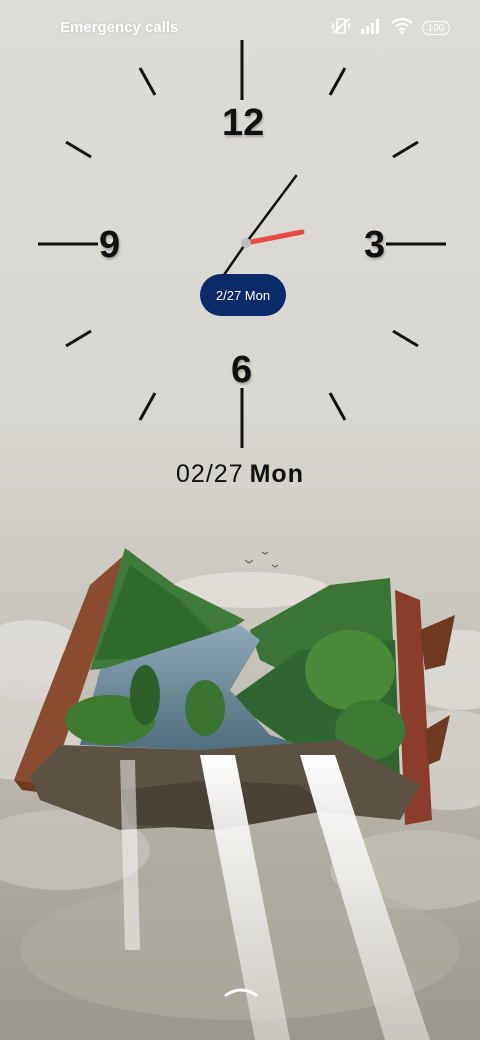  I want to click on date-text: 02/27, so click(210, 474).